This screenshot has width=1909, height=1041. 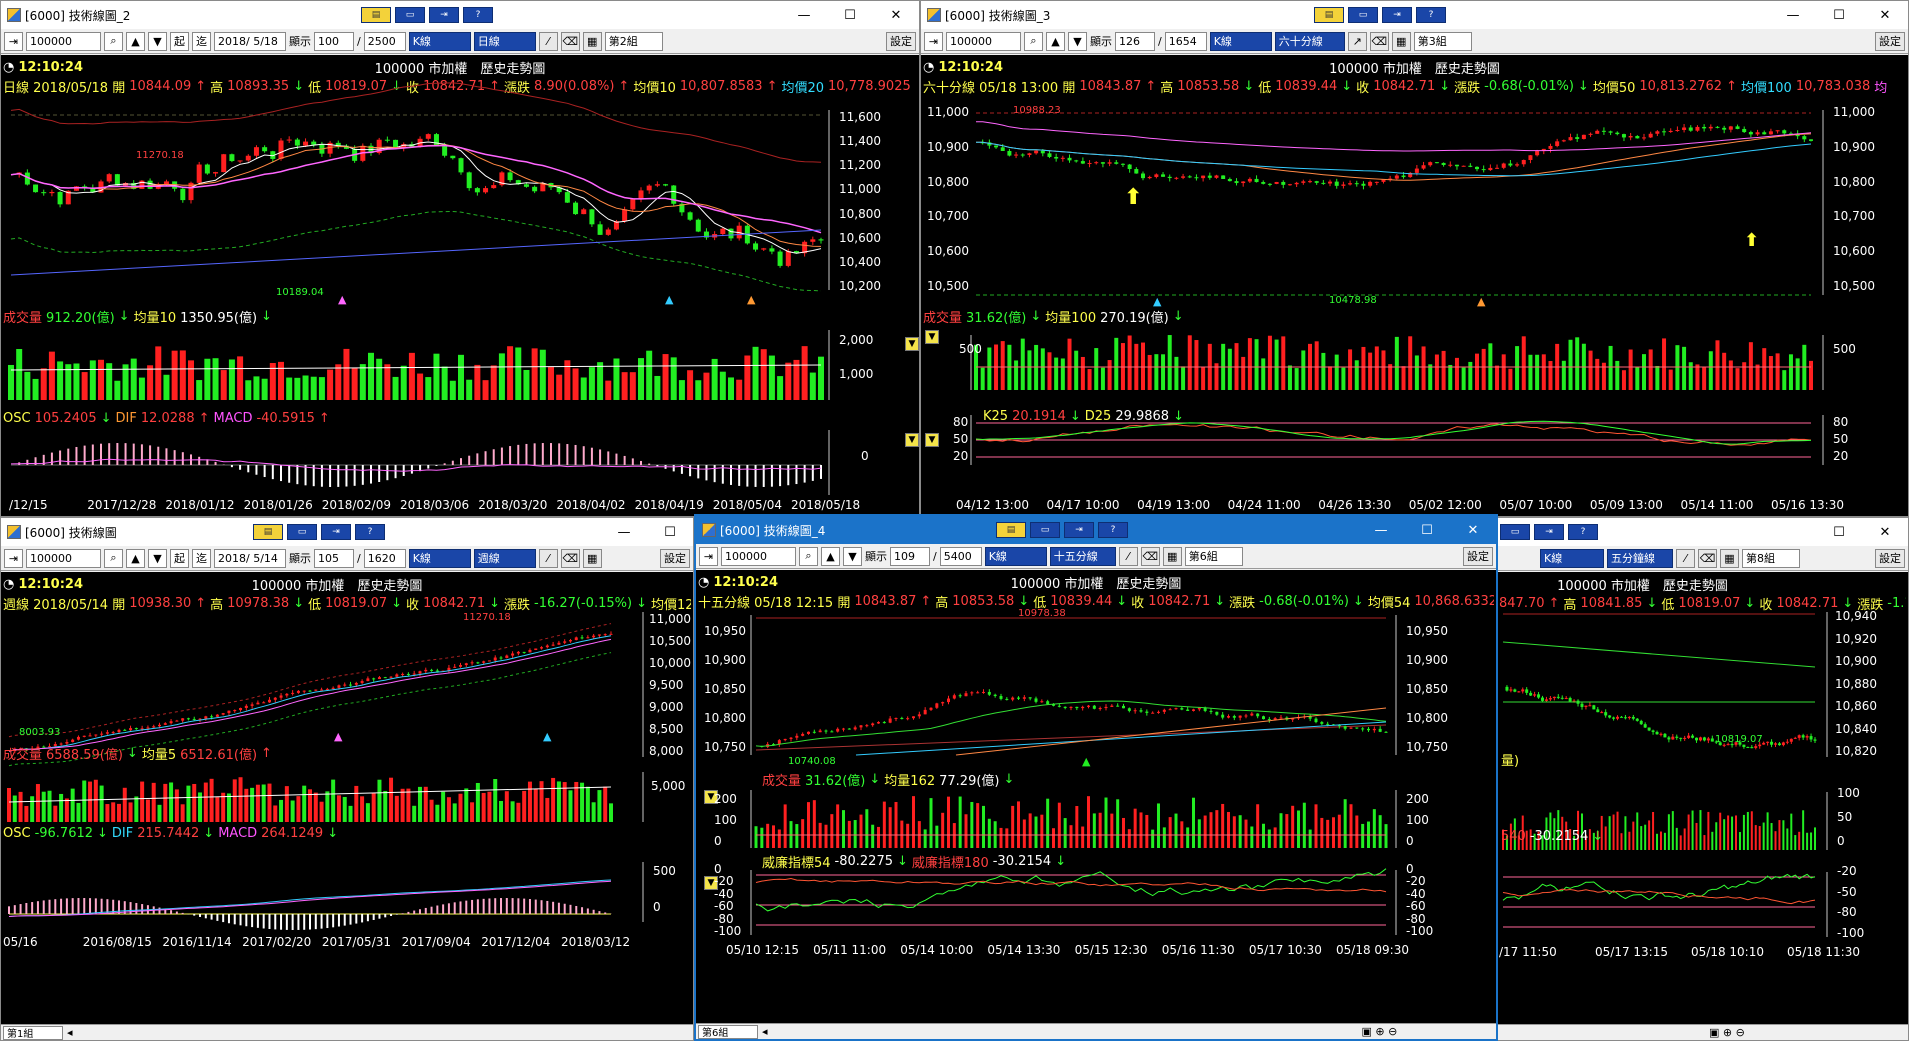 I want to click on start-button: 起, so click(x=179, y=41).